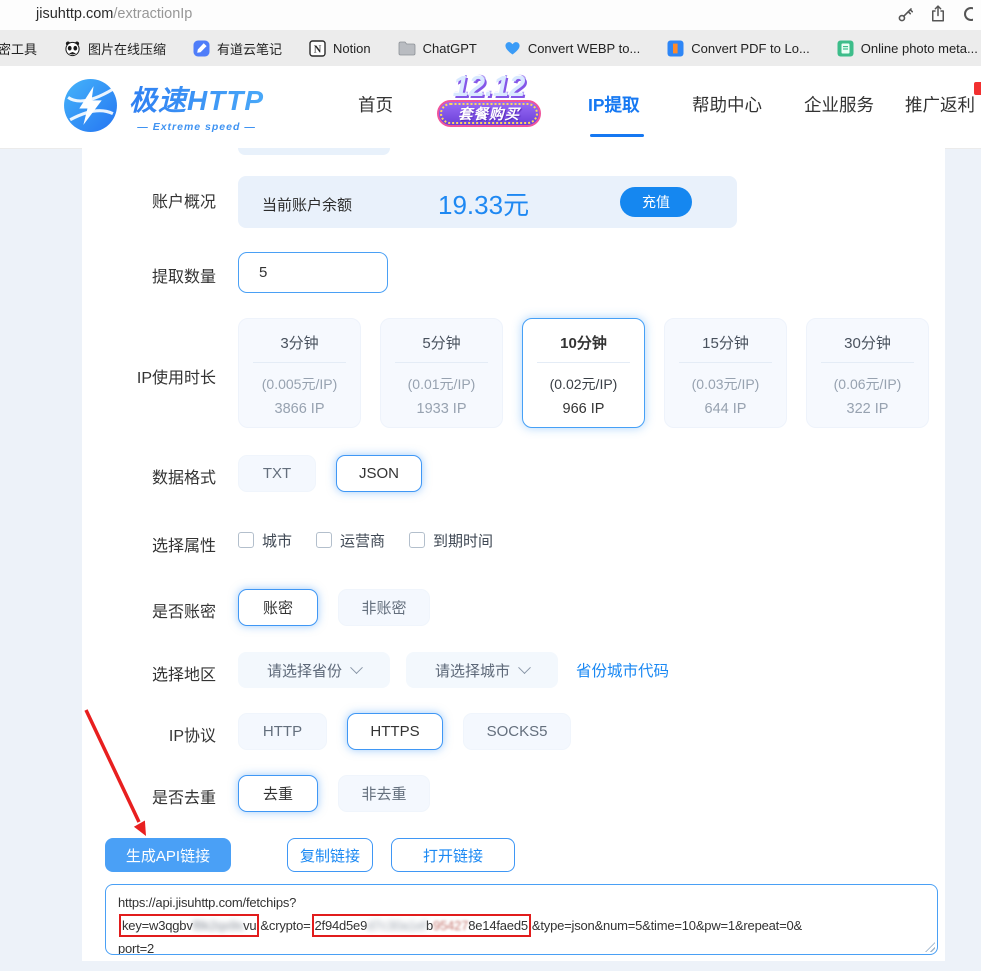 This screenshot has height=971, width=981. I want to click on protocol-option-socks5: SOCKS5, so click(517, 731).